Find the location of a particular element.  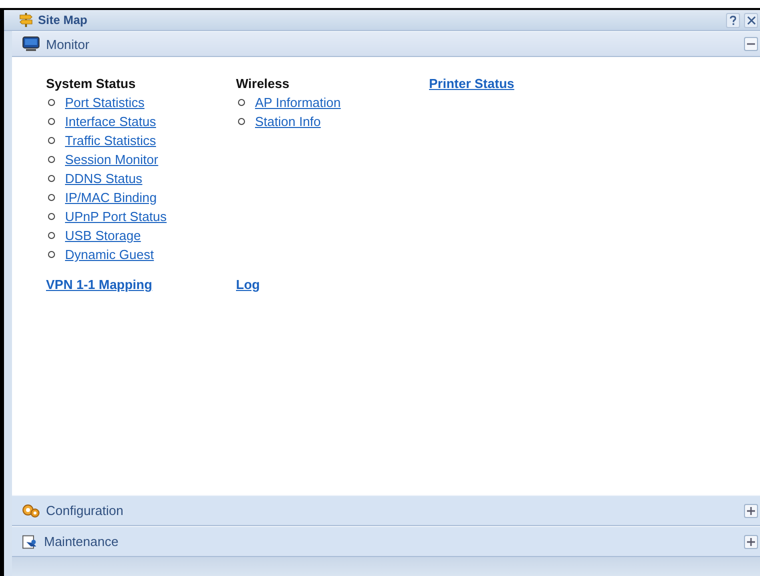

signpost-icon is located at coordinates (26, 20).